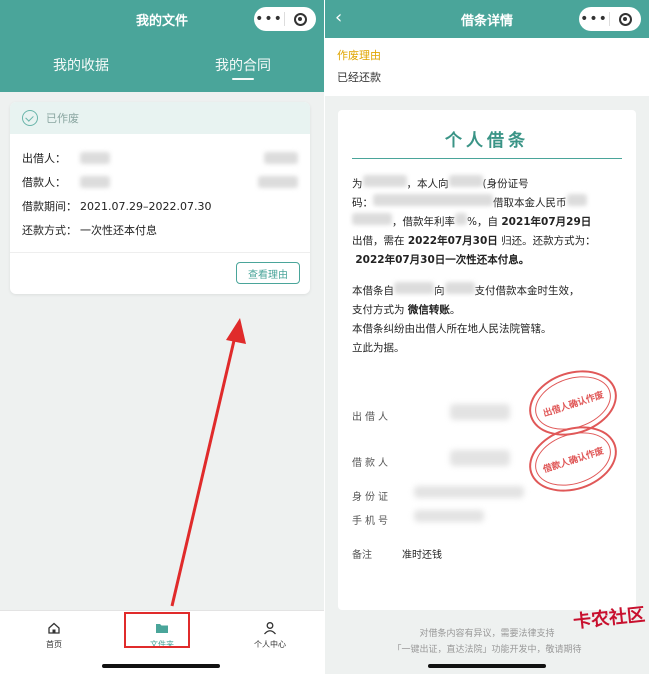 The width and height of the screenshot is (649, 674). I want to click on mini-program-capsule: •••, so click(285, 19).